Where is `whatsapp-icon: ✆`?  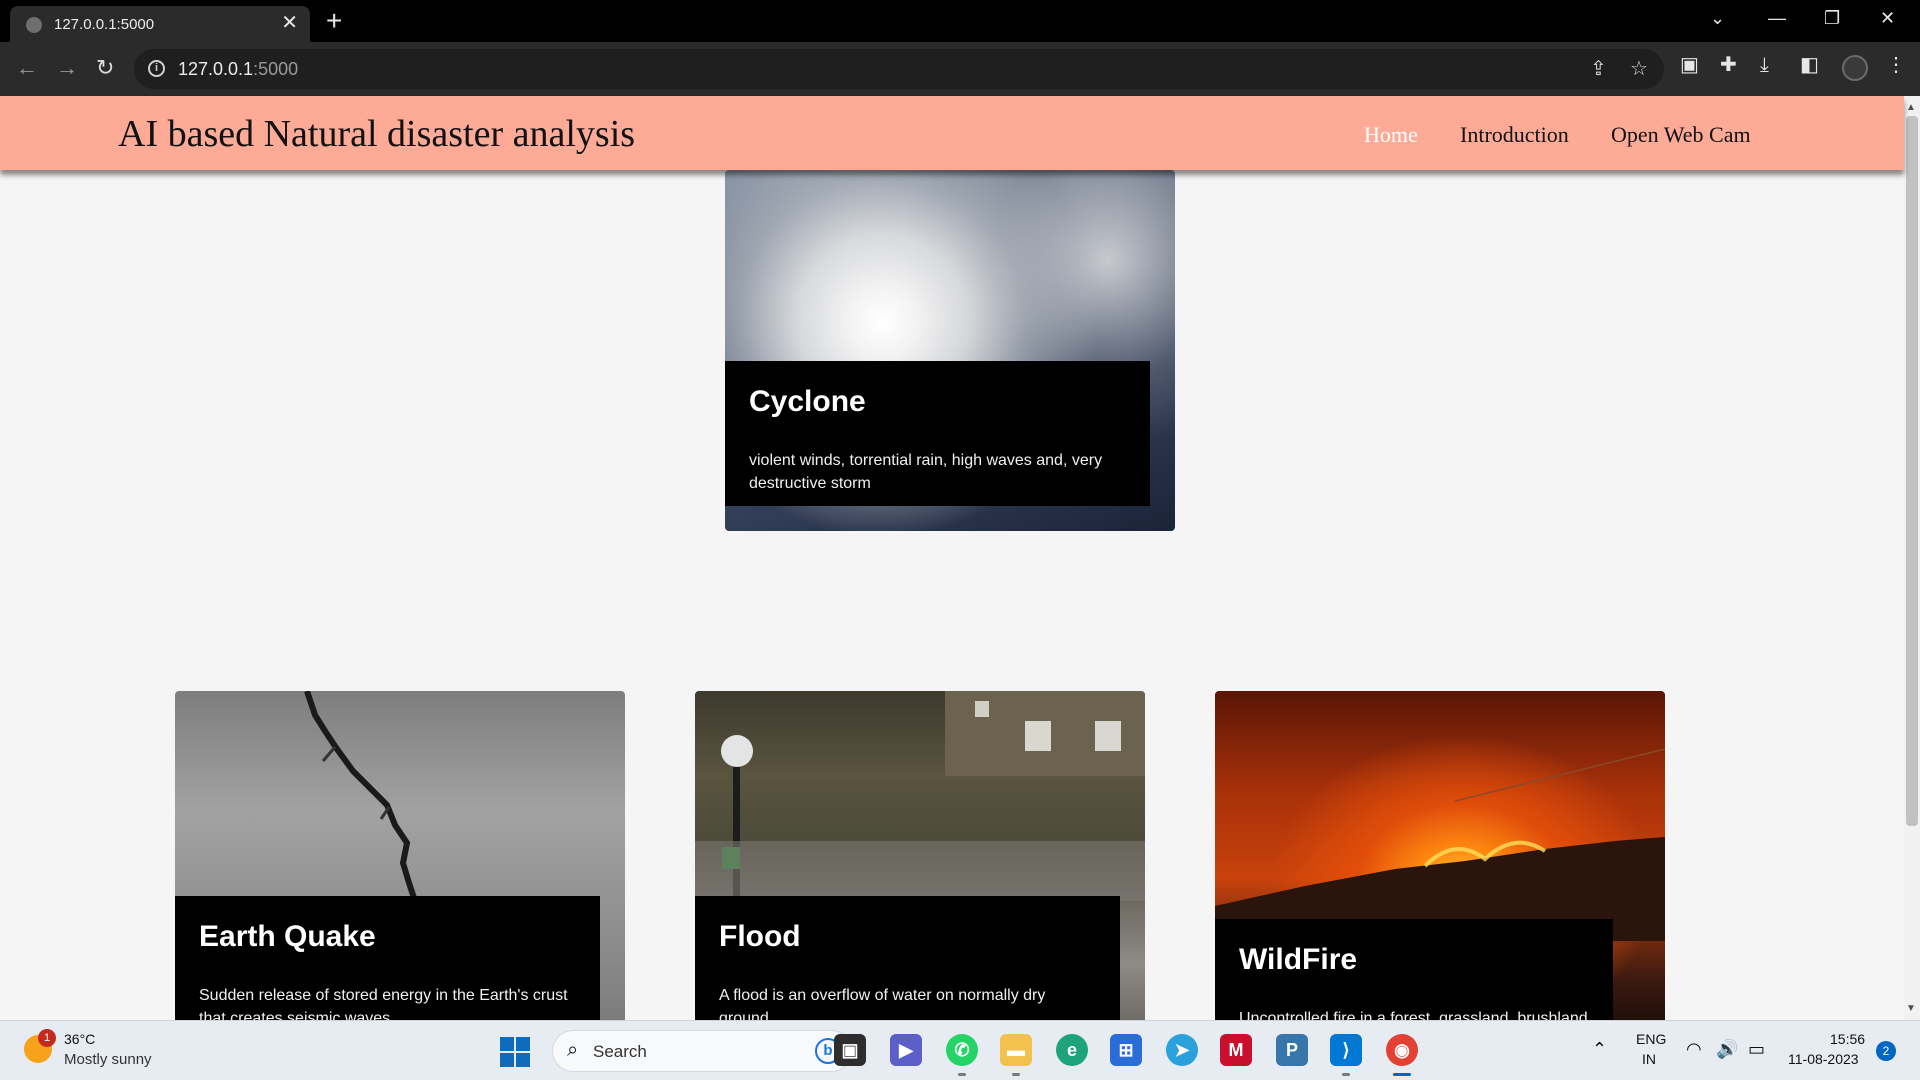 whatsapp-icon: ✆ is located at coordinates (962, 1050).